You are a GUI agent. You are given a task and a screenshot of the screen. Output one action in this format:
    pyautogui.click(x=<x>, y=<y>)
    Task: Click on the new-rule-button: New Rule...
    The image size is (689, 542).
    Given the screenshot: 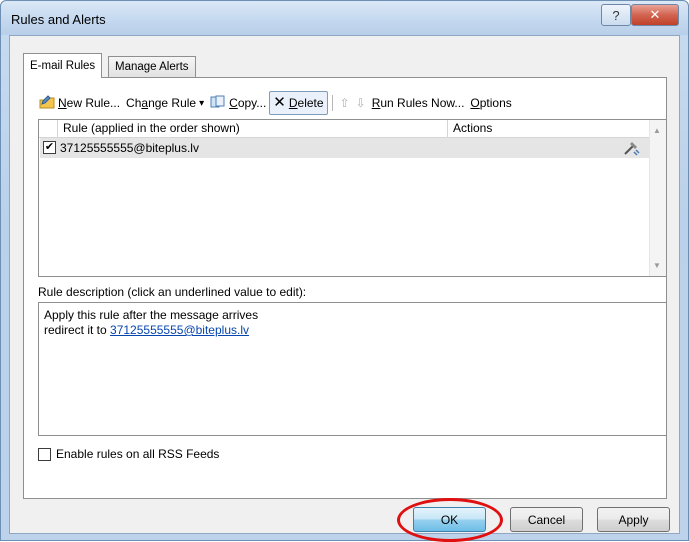 What is the action you would take?
    pyautogui.click(x=79, y=103)
    